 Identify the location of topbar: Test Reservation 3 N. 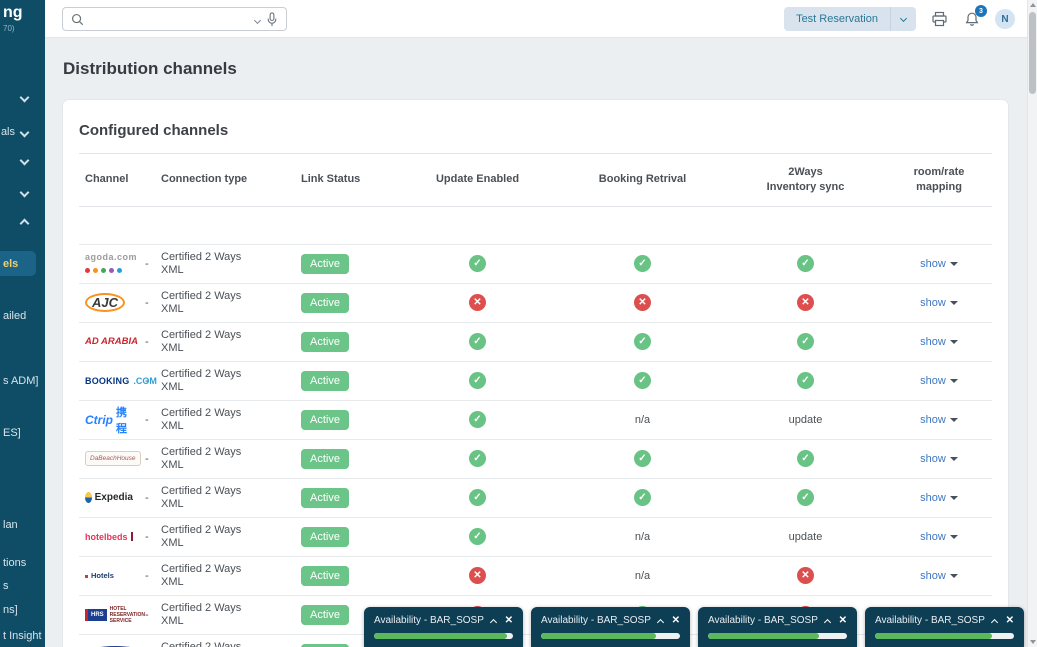
(536, 19).